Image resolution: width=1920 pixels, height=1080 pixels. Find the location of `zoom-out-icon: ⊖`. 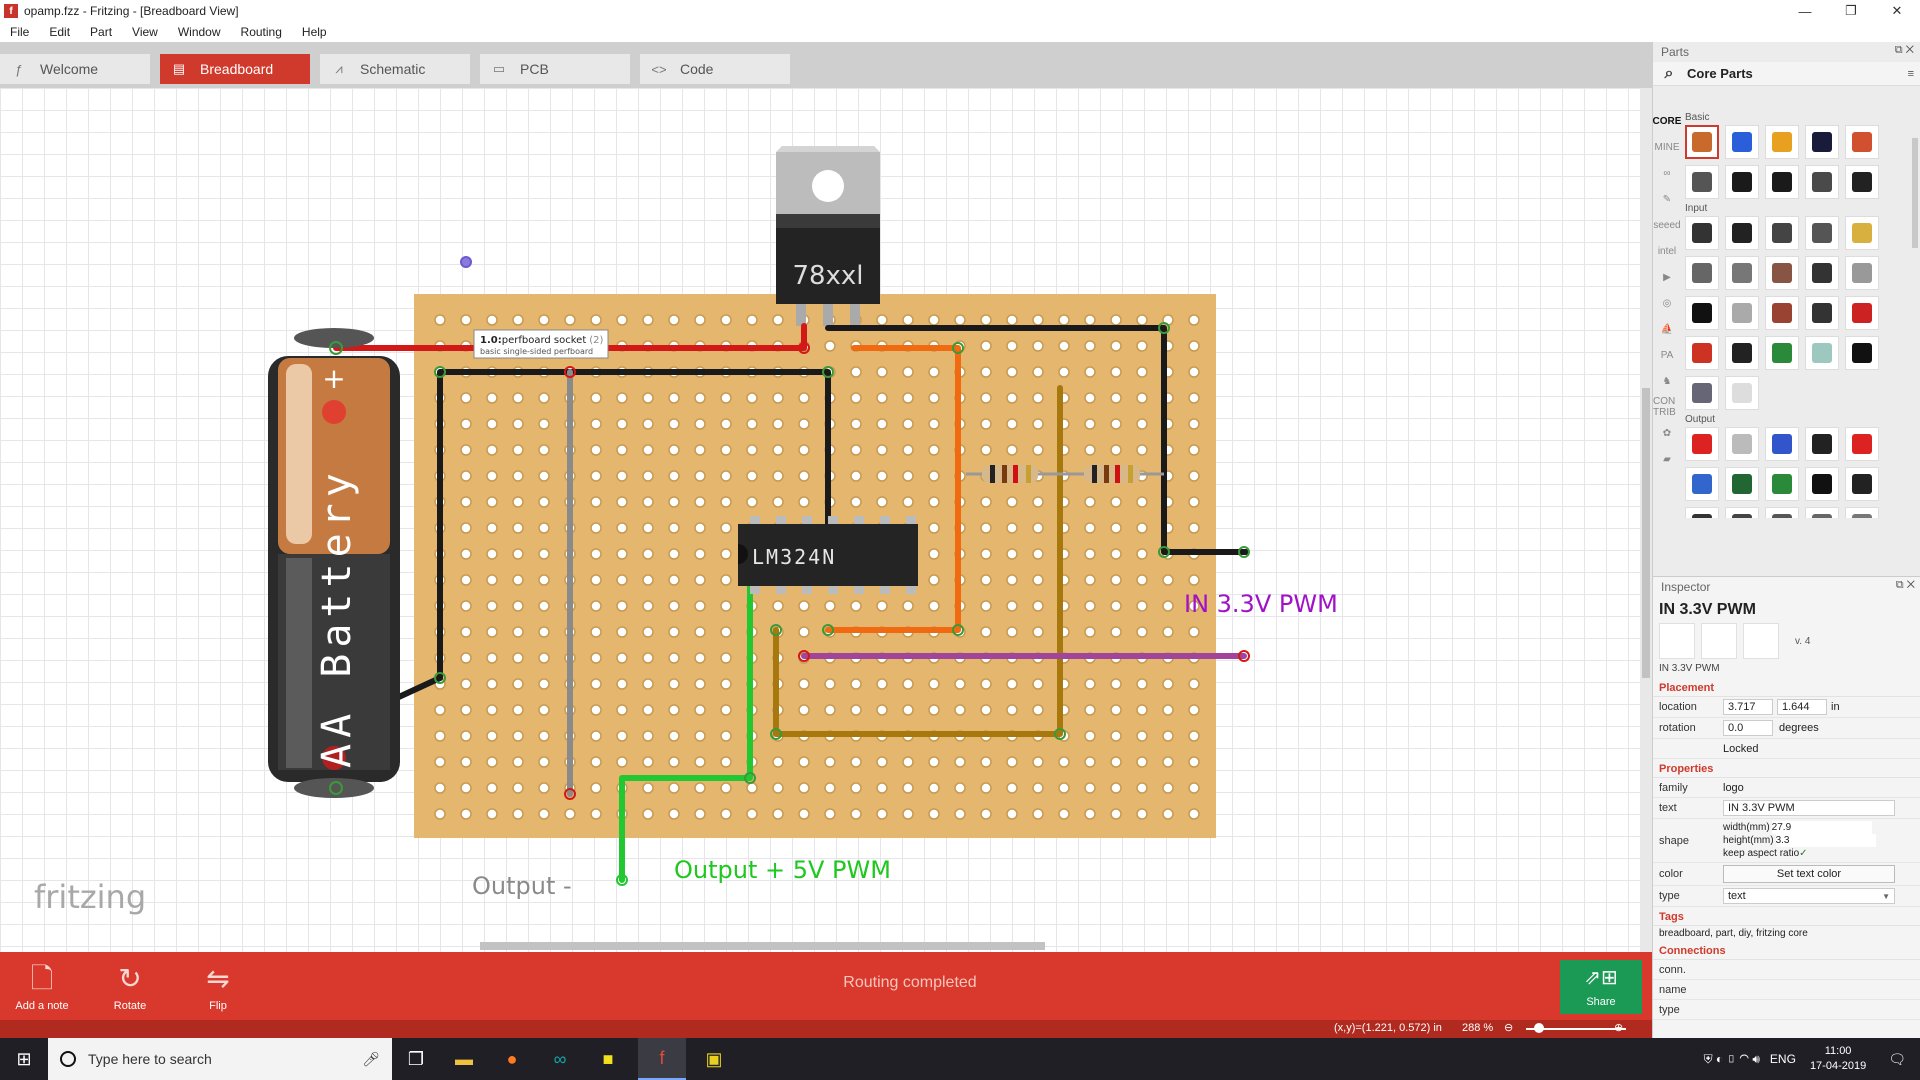

zoom-out-icon: ⊖ is located at coordinates (1508, 1027).